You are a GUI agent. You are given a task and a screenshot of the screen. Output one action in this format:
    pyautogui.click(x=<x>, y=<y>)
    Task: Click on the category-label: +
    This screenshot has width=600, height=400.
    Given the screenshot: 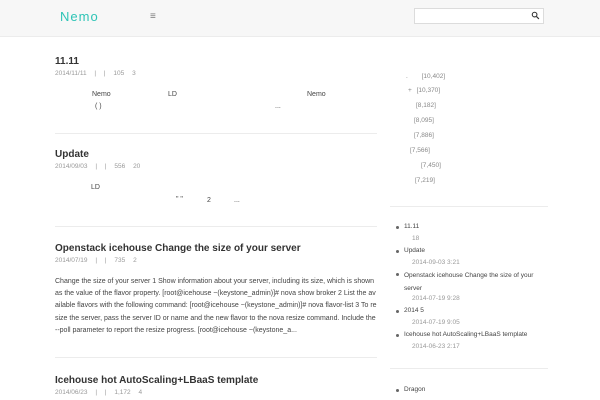 What is the action you would take?
    pyautogui.click(x=410, y=90)
    